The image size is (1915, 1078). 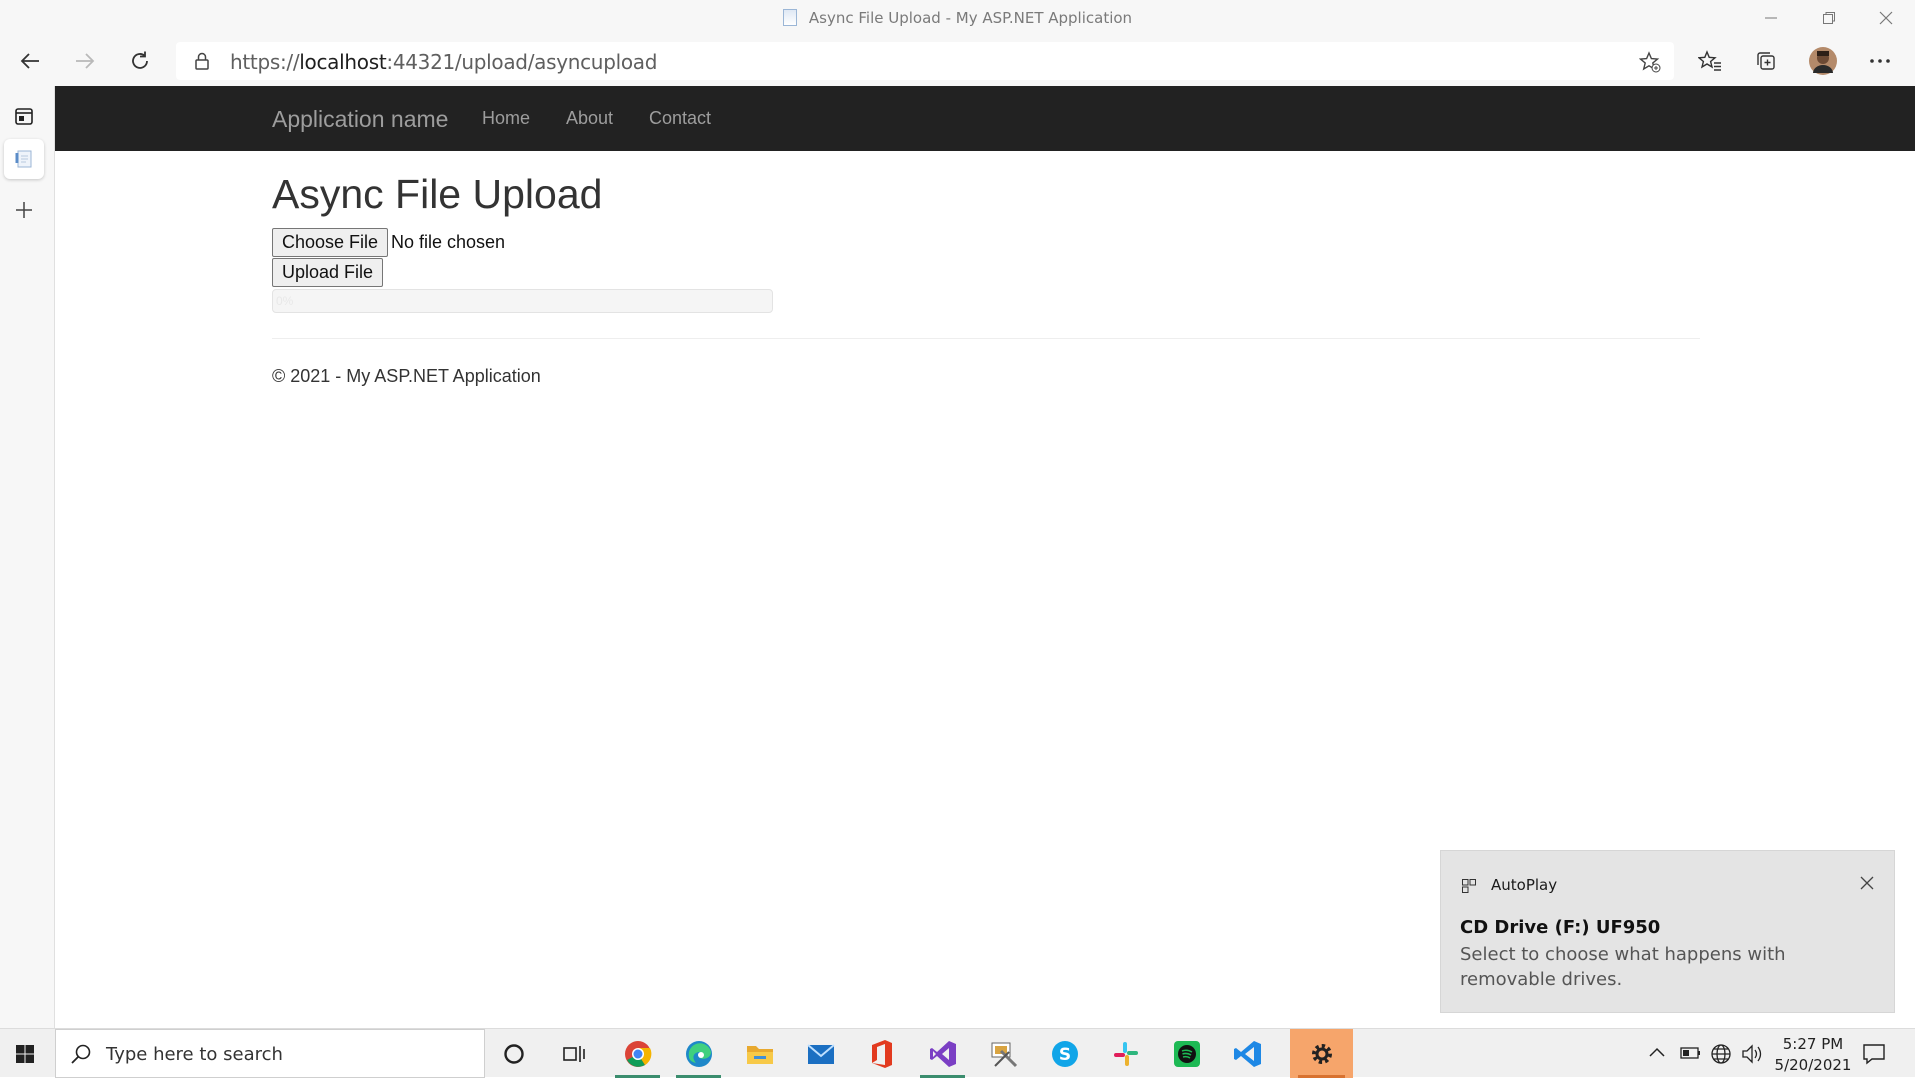 I want to click on back-arrow-icon, so click(x=29, y=61).